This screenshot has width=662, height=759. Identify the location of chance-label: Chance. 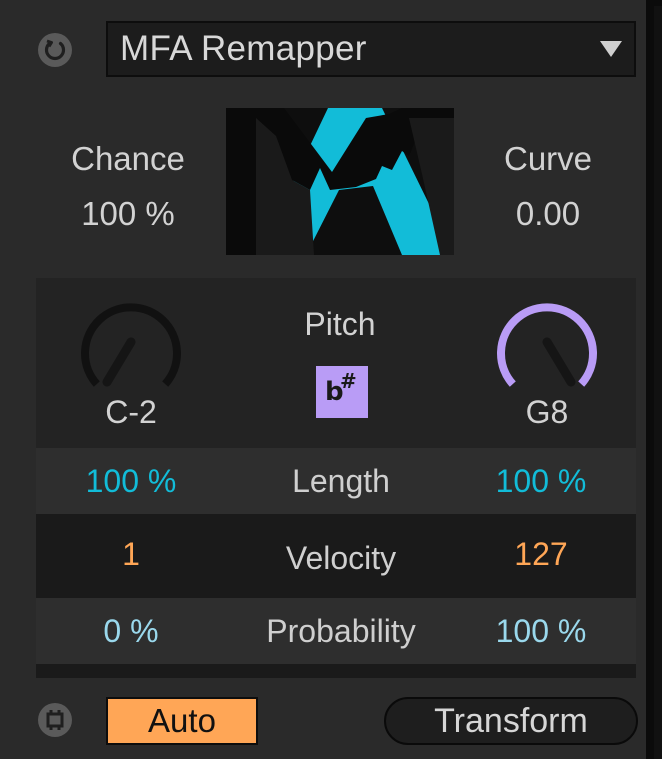
(128, 158).